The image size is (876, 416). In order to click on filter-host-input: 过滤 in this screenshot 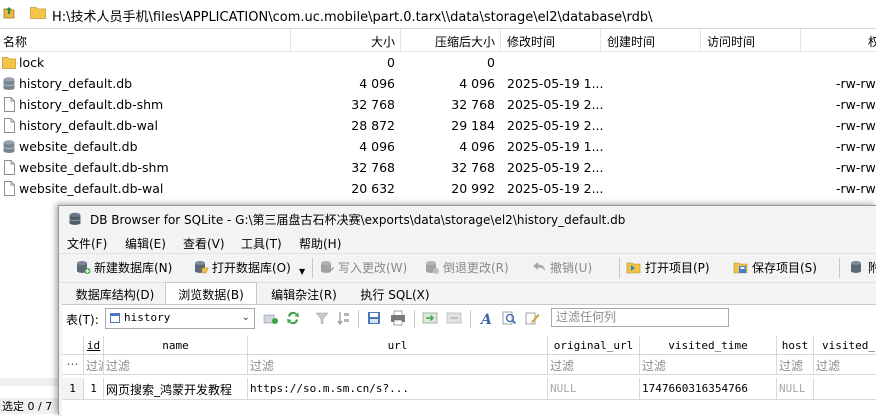, I will do `click(795, 365)`.